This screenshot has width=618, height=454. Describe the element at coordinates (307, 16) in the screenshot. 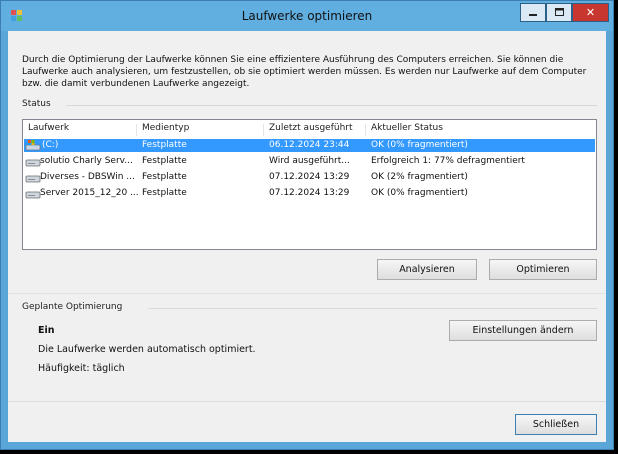

I see `title-bar: Laufwerke optimieren ✕` at that location.